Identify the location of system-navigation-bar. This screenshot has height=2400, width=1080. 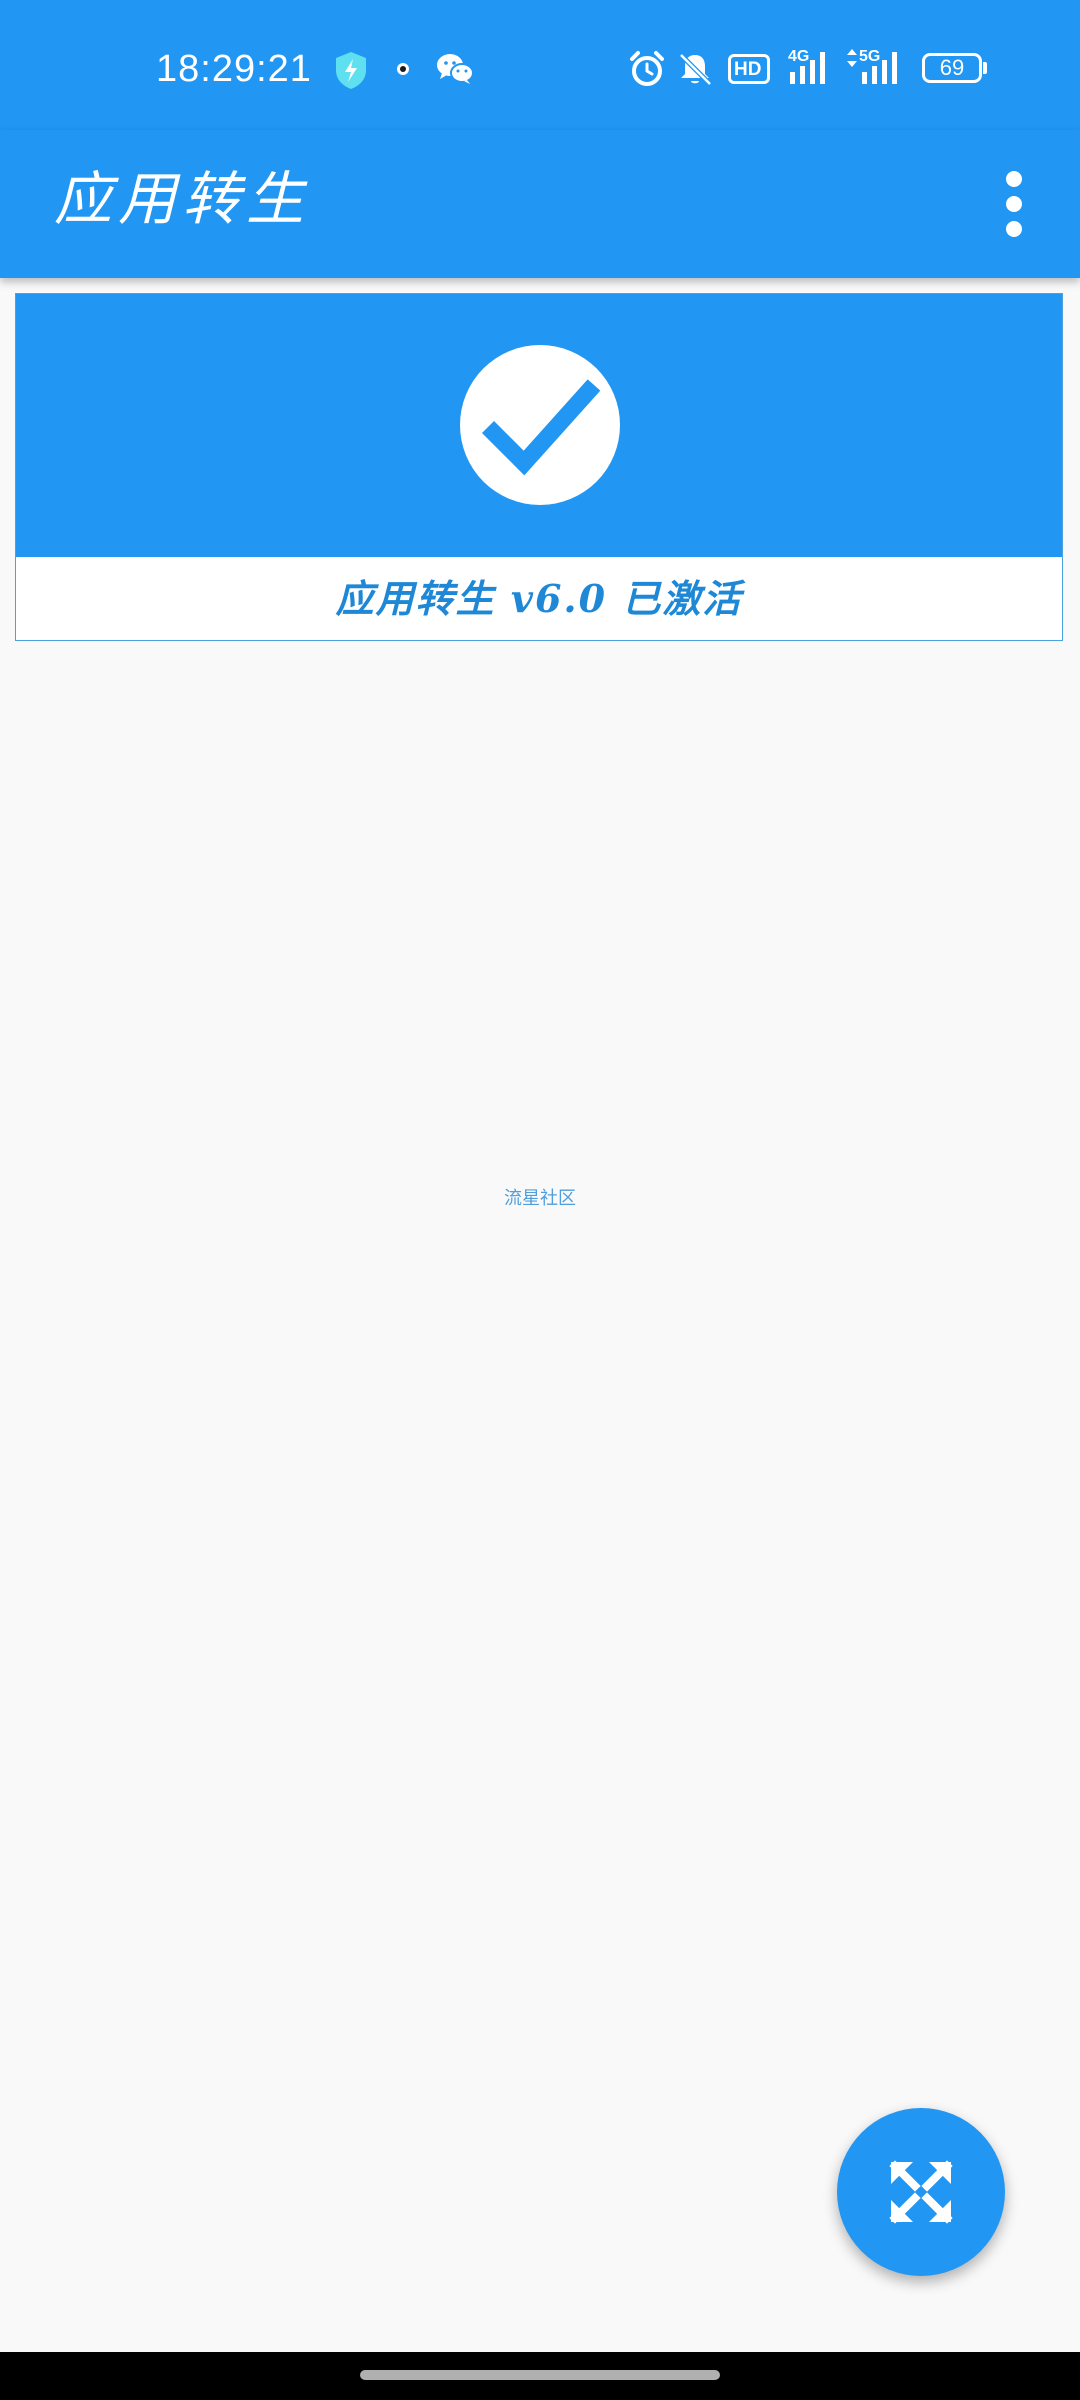
(540, 2376).